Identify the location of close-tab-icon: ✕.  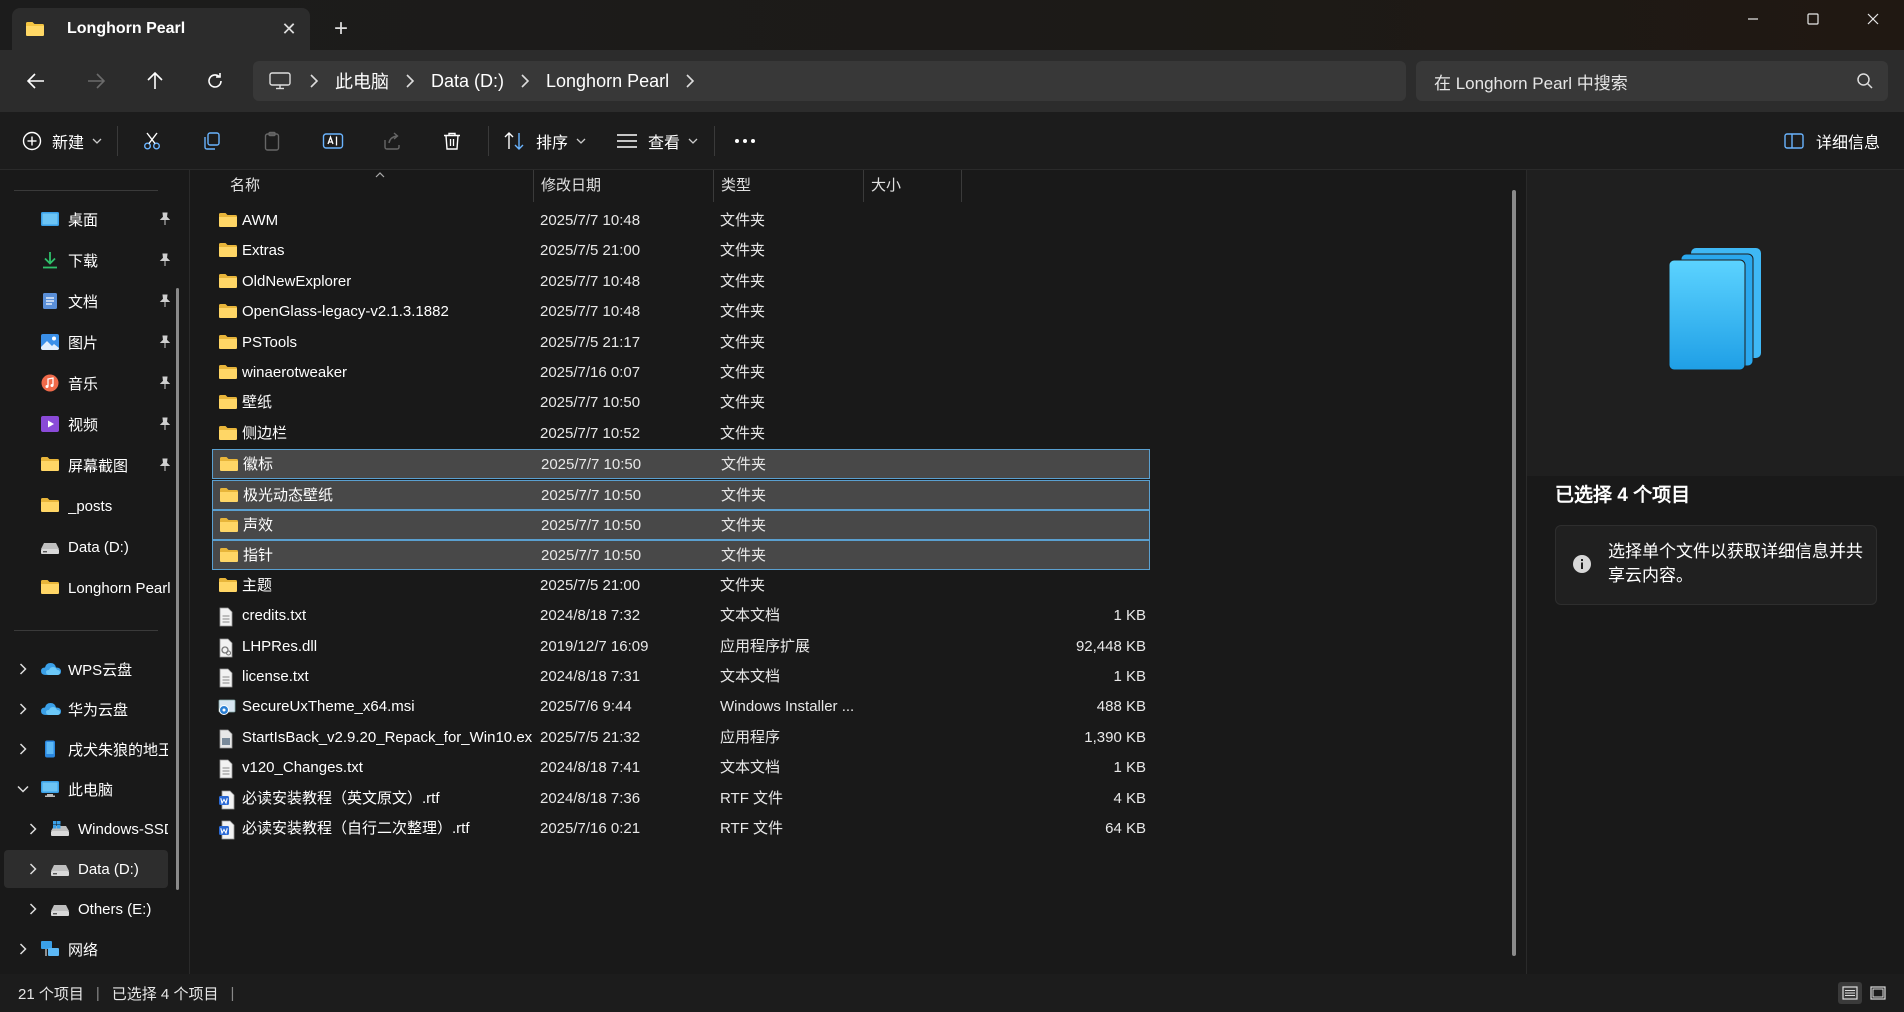
(289, 29).